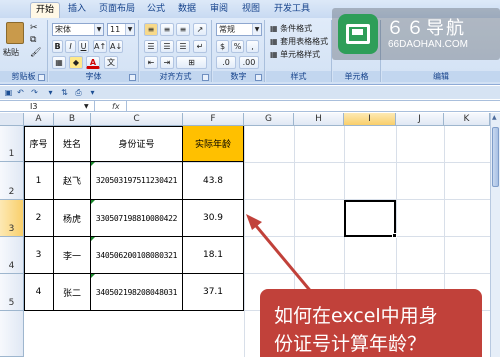  Describe the element at coordinates (254, 222) in the screenshot. I see `arrow-head` at that location.